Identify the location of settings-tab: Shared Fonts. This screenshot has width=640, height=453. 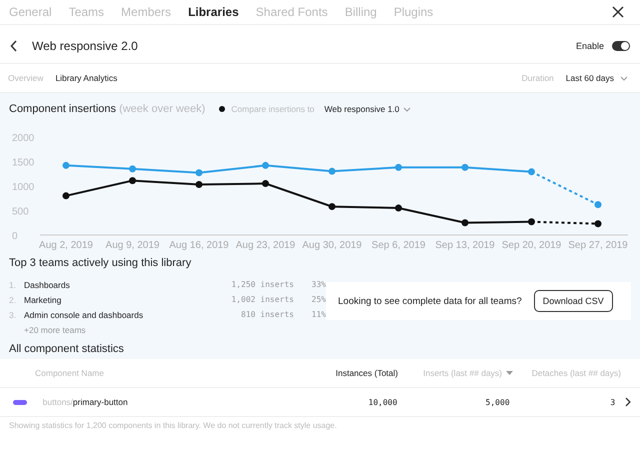
(292, 12).